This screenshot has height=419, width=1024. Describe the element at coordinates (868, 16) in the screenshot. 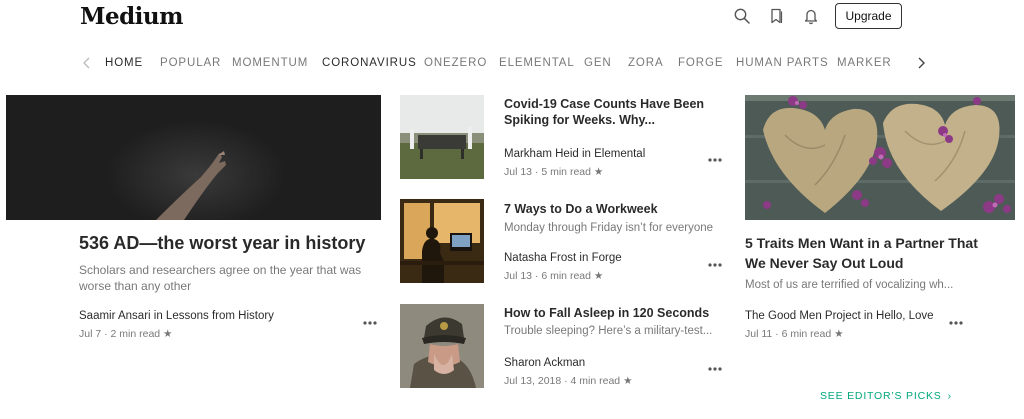

I see `upgrade-button: Upgrade` at that location.